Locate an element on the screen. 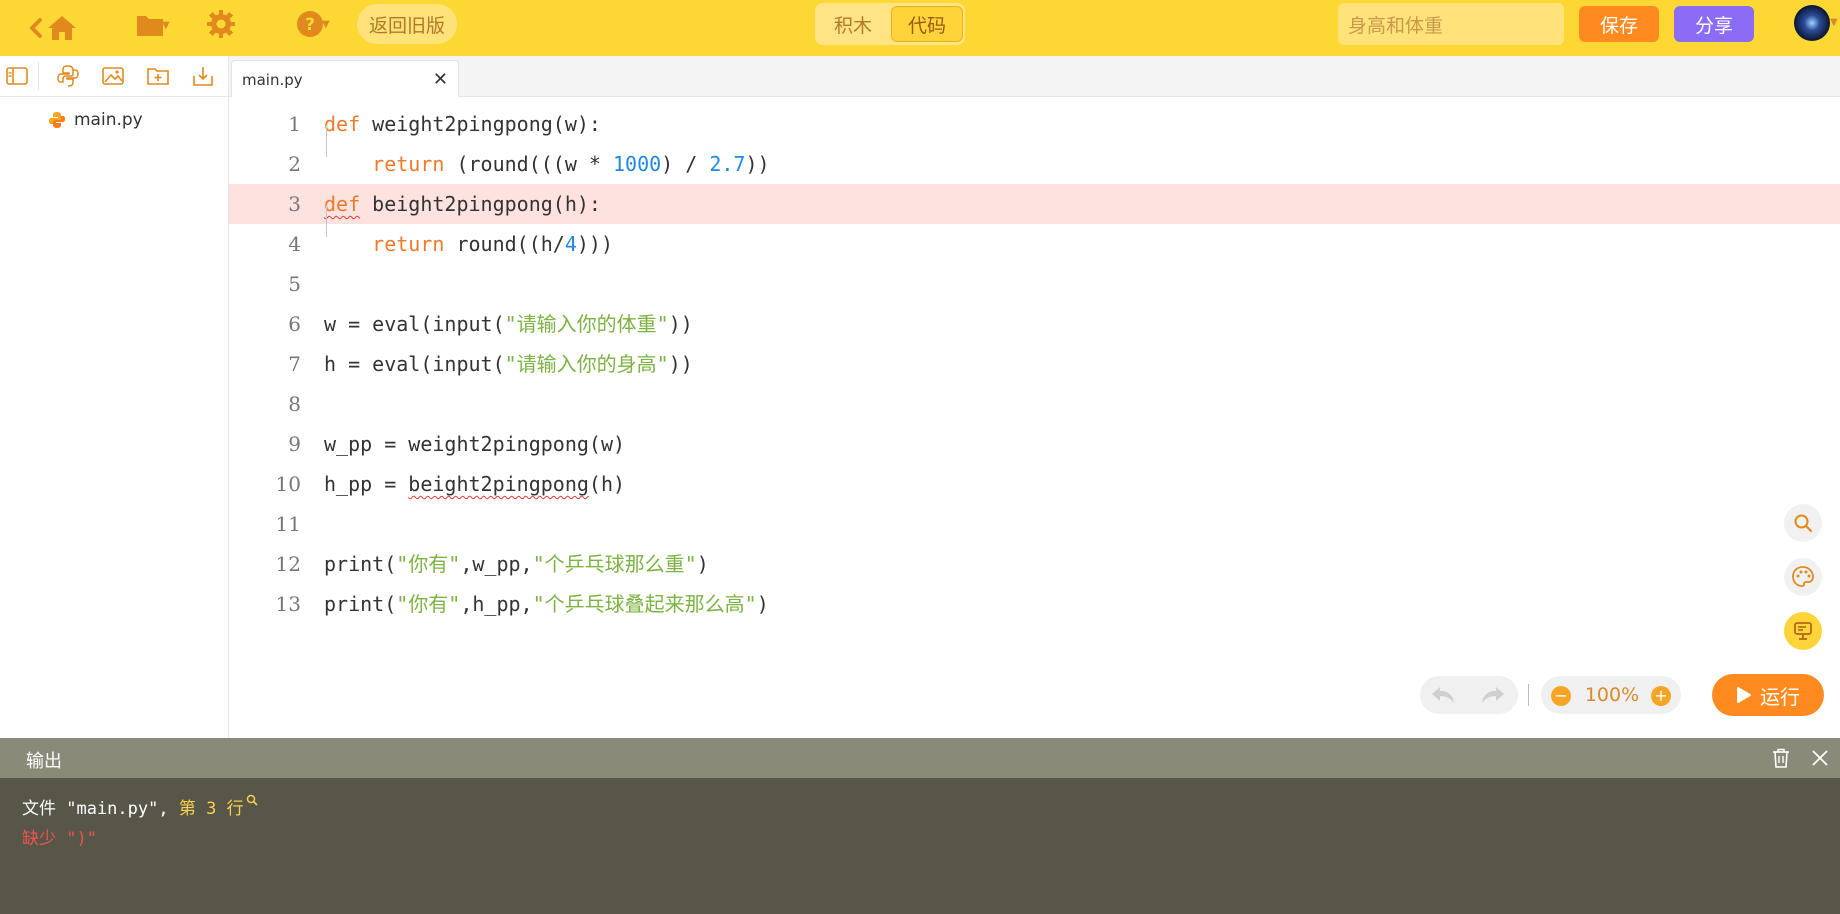 The width and height of the screenshot is (1840, 914). save-button: 保存 is located at coordinates (1619, 24).